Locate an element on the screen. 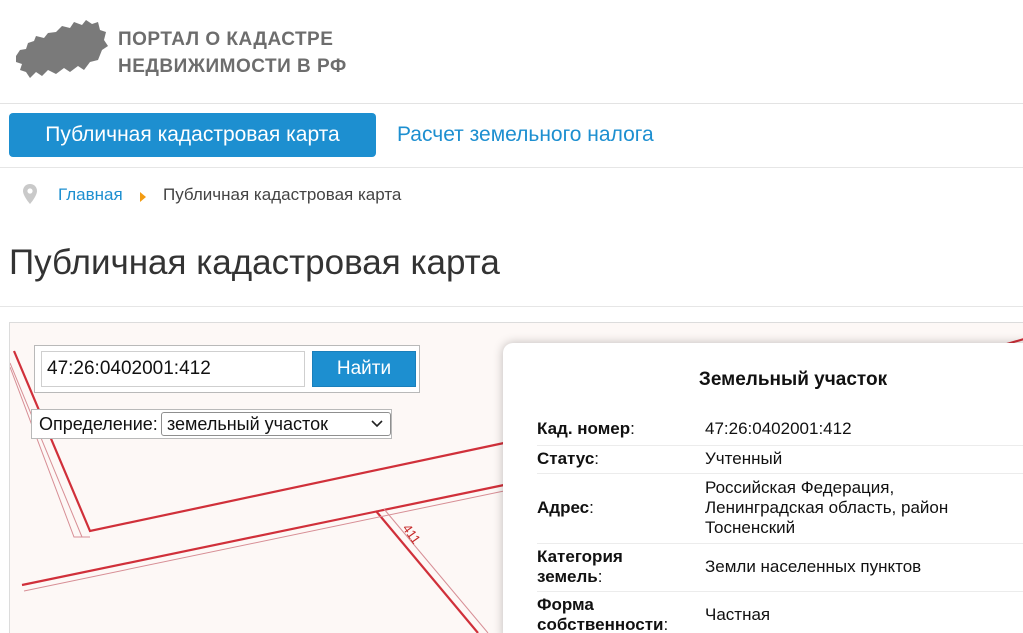 The image size is (1023, 633). info-value-cadastral-number: 47:26:0402001:412 is located at coordinates (864, 429).